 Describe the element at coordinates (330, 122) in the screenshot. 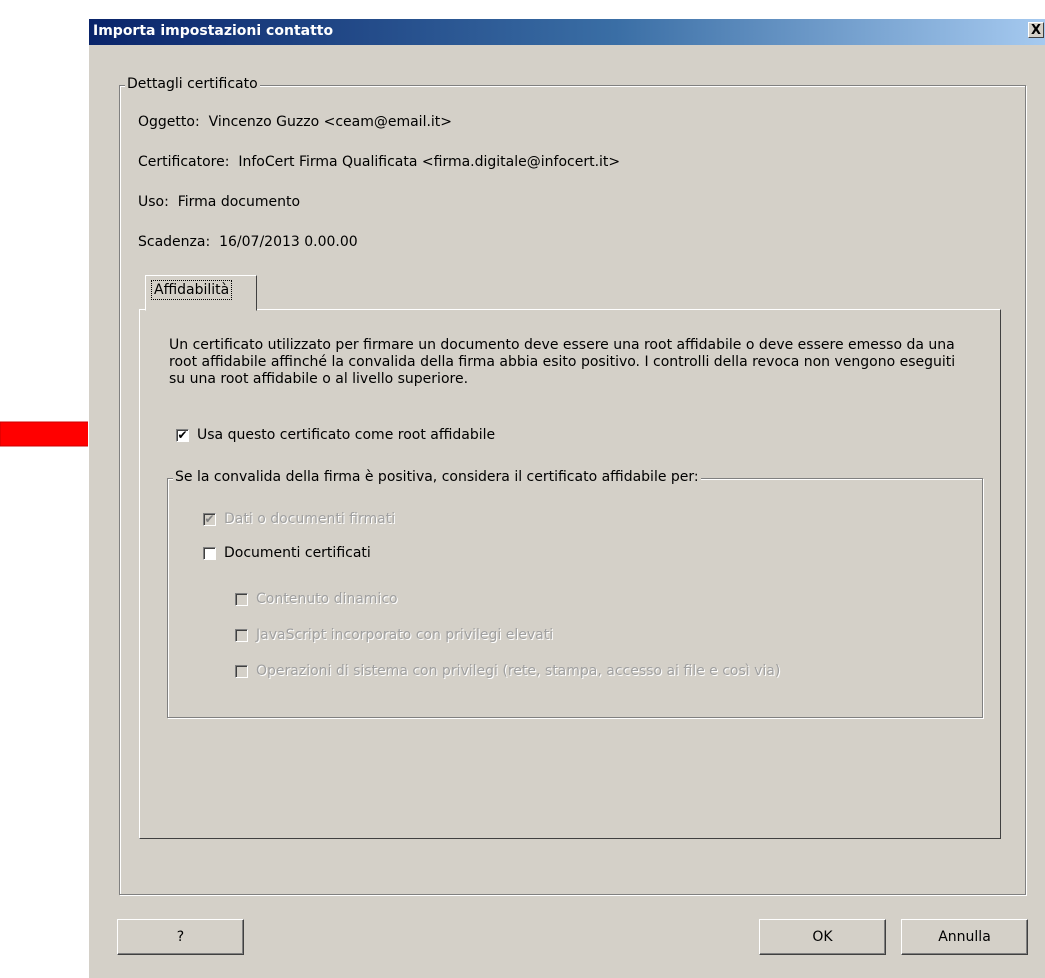

I see `subject-value: Vincenzo Guzzo <ceam@email.it>` at that location.